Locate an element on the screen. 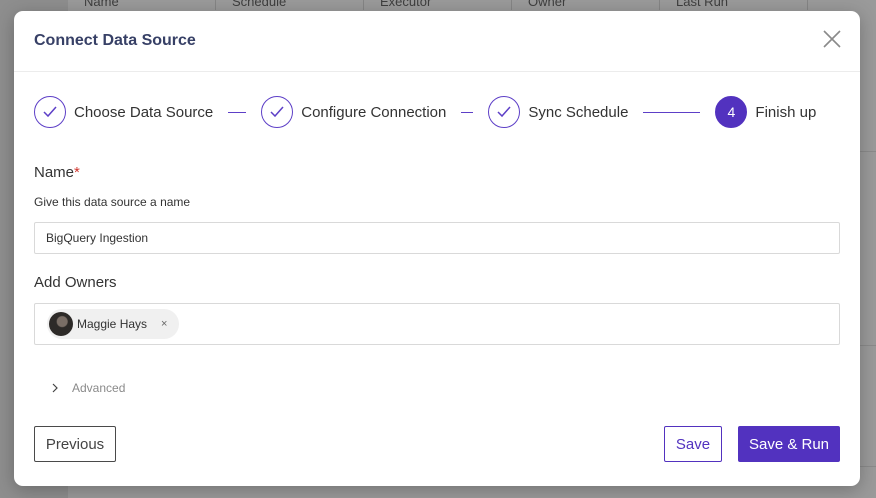 Image resolution: width=876 pixels, height=498 pixels. step-number-badge: 4 is located at coordinates (731, 112).